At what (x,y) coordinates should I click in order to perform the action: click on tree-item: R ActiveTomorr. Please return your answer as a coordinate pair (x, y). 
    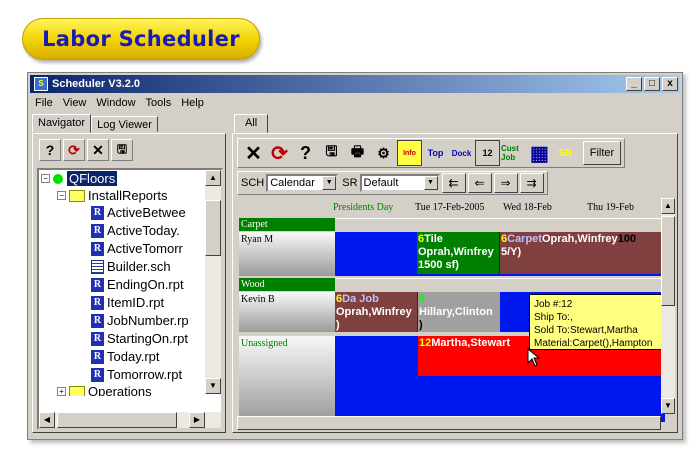
    Looking at the image, I should click on (137, 248).